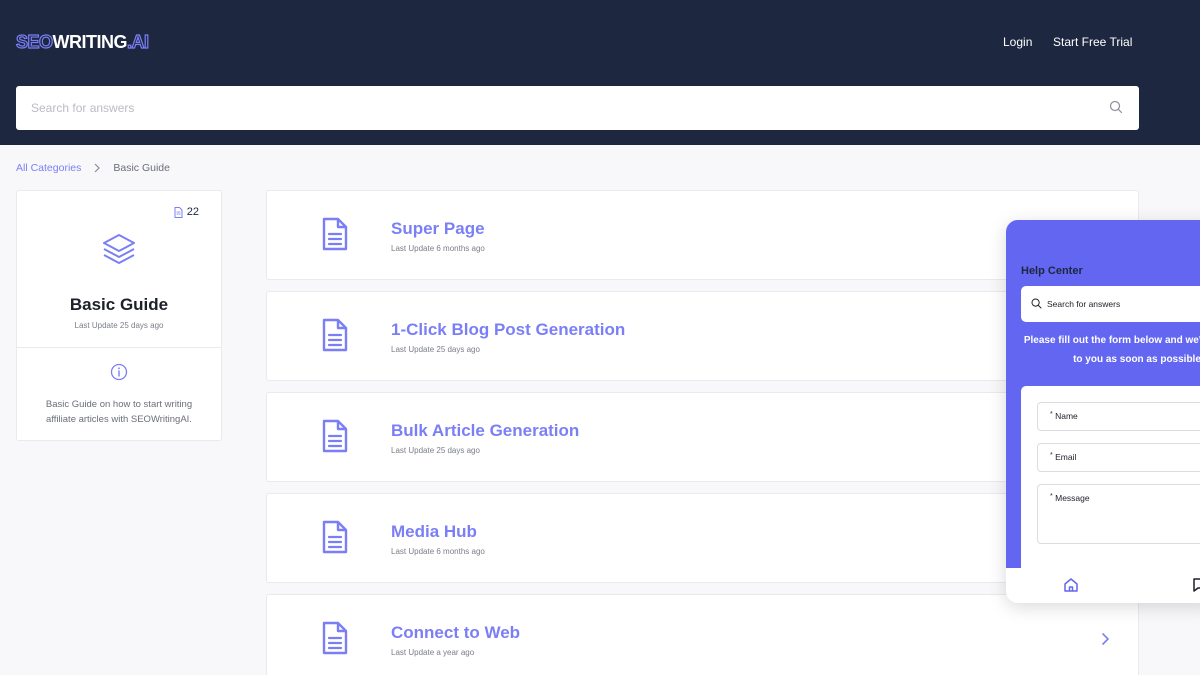 Image resolution: width=1200 pixels, height=675 pixels. What do you see at coordinates (508, 330) in the screenshot?
I see `article-title: 1-Click Blog Post Generation` at bounding box center [508, 330].